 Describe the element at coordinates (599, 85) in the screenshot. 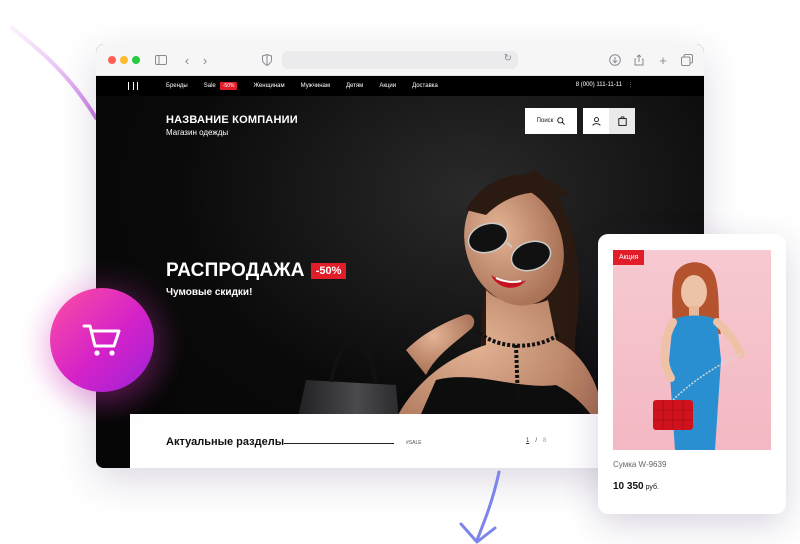

I see `phone-number: 8 (000) 111-11-11` at that location.